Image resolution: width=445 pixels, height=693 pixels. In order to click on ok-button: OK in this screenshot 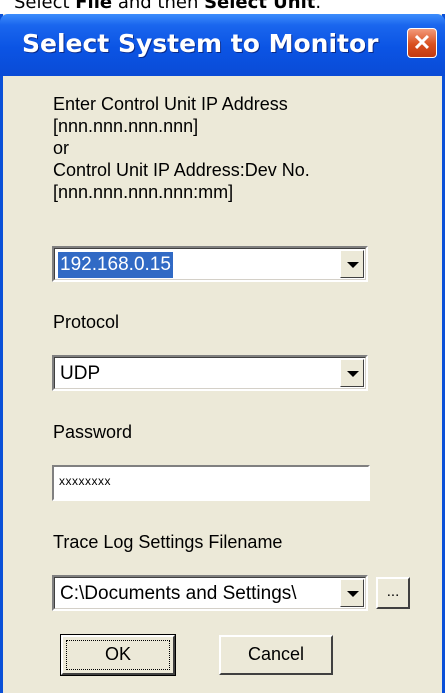, I will do `click(118, 655)`.